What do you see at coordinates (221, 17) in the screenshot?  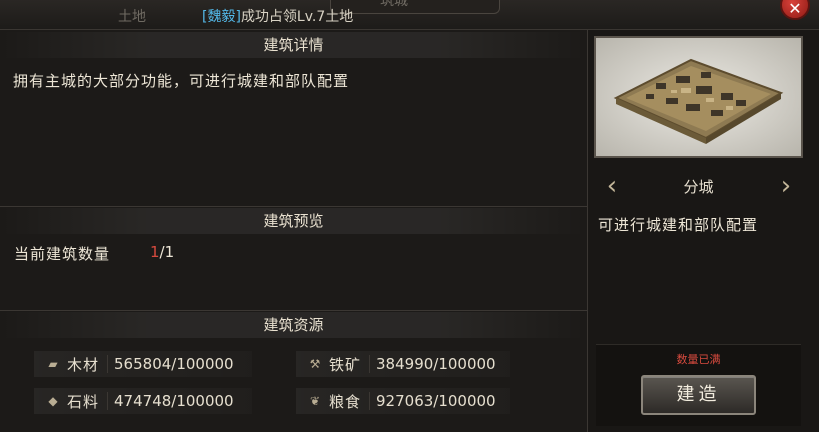 I see `player-tag: [魏毅]` at bounding box center [221, 17].